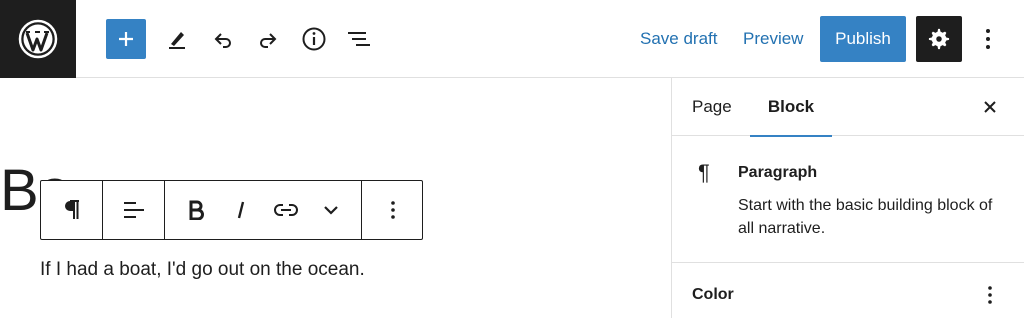  I want to click on redo-button, so click(268, 39).